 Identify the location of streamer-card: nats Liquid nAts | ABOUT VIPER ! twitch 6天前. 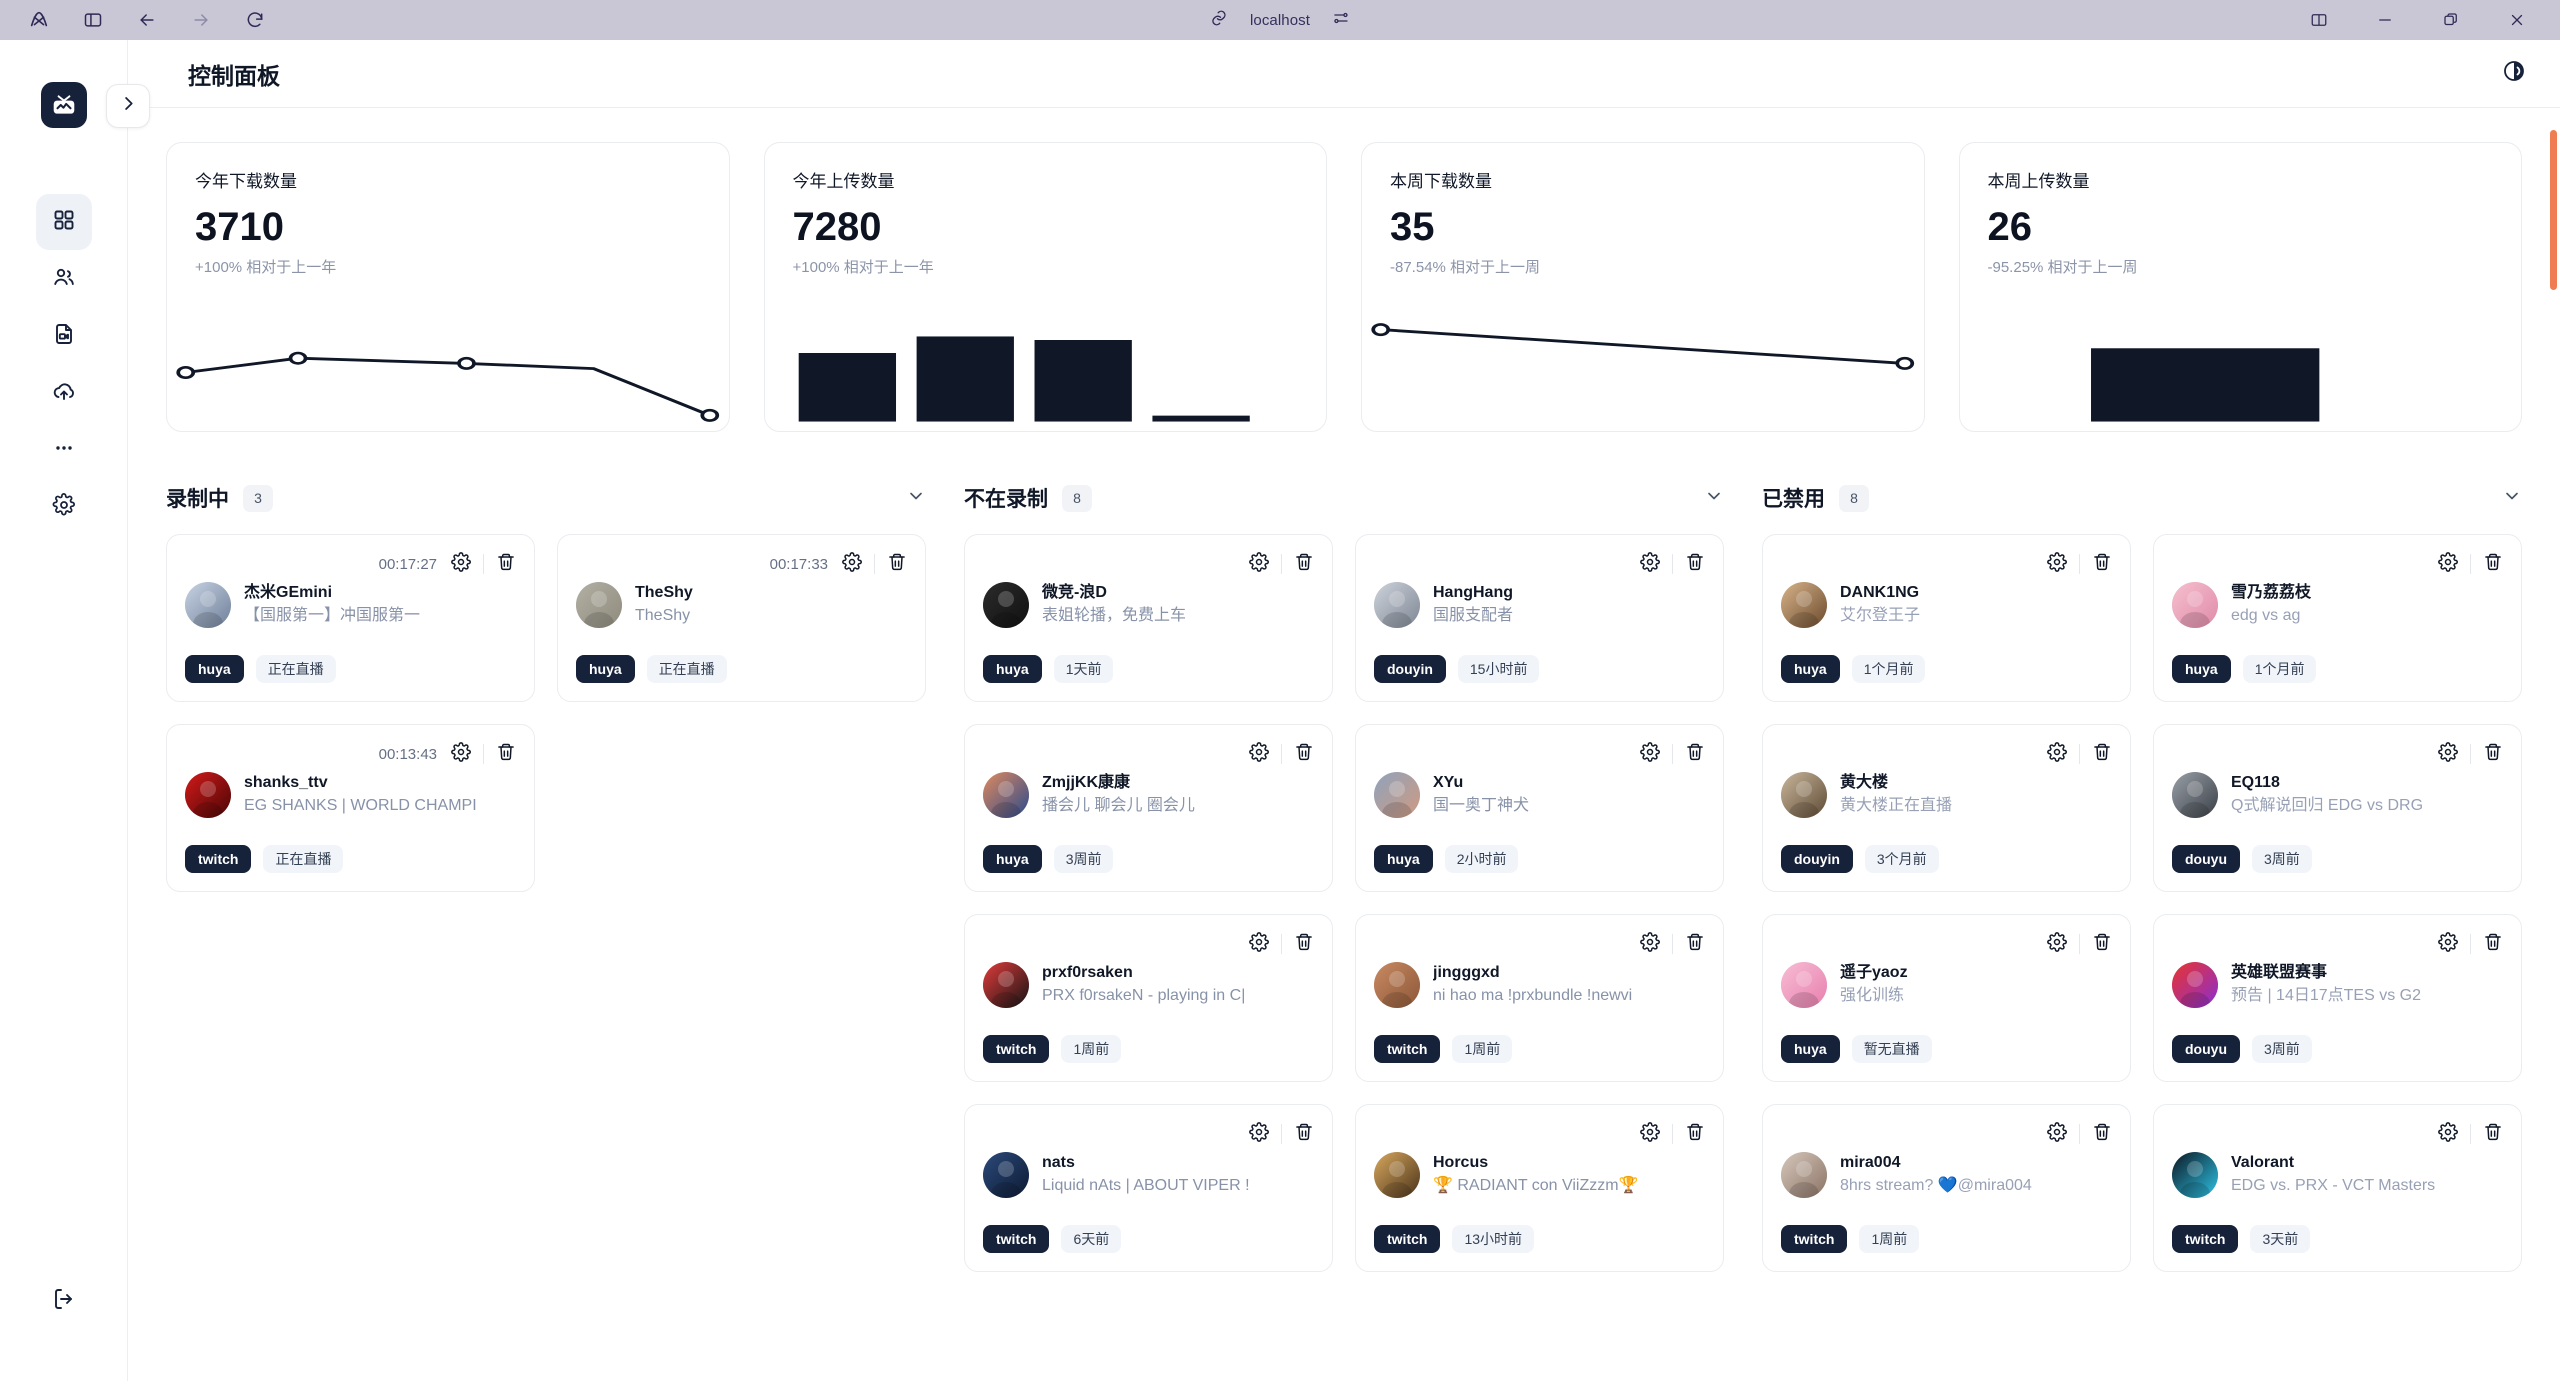
(1148, 1188).